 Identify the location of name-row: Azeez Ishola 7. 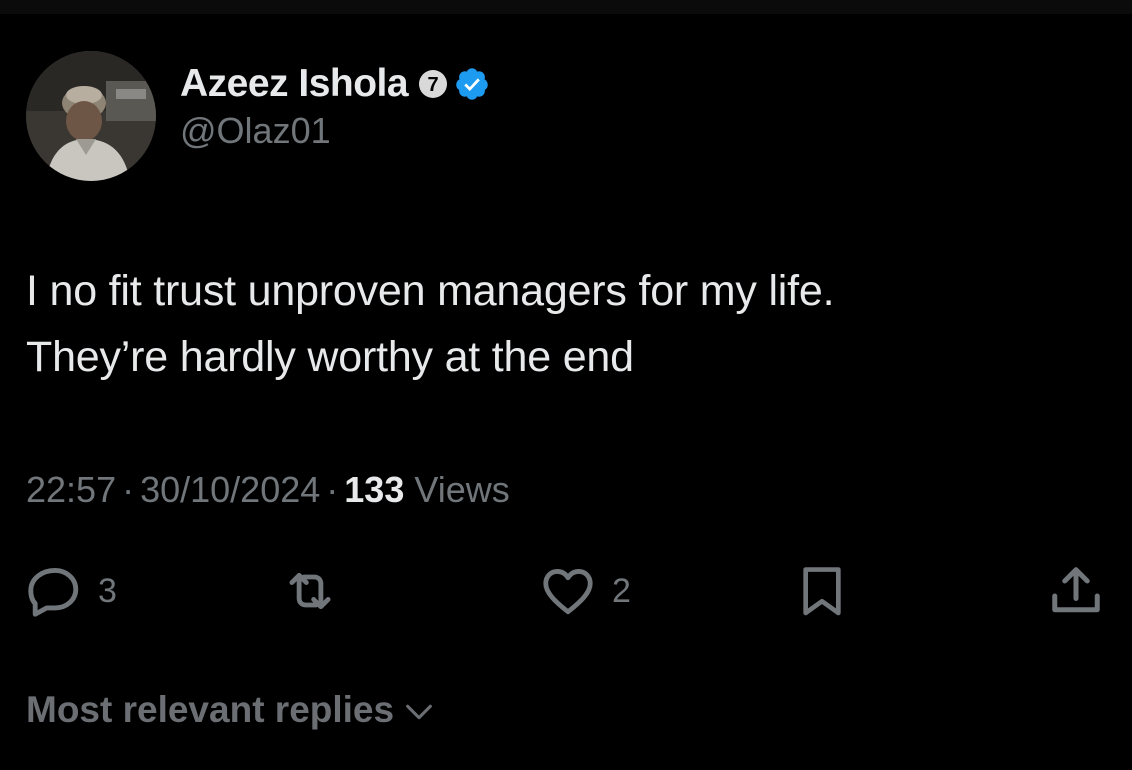
(335, 84).